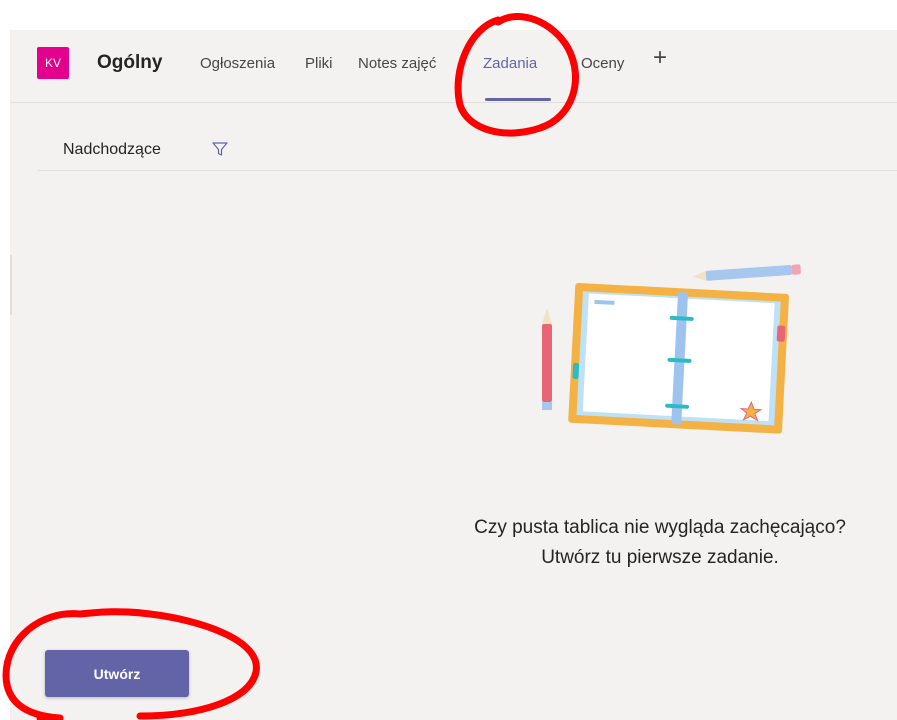 This screenshot has width=897, height=720. I want to click on filter-icon, so click(220, 149).